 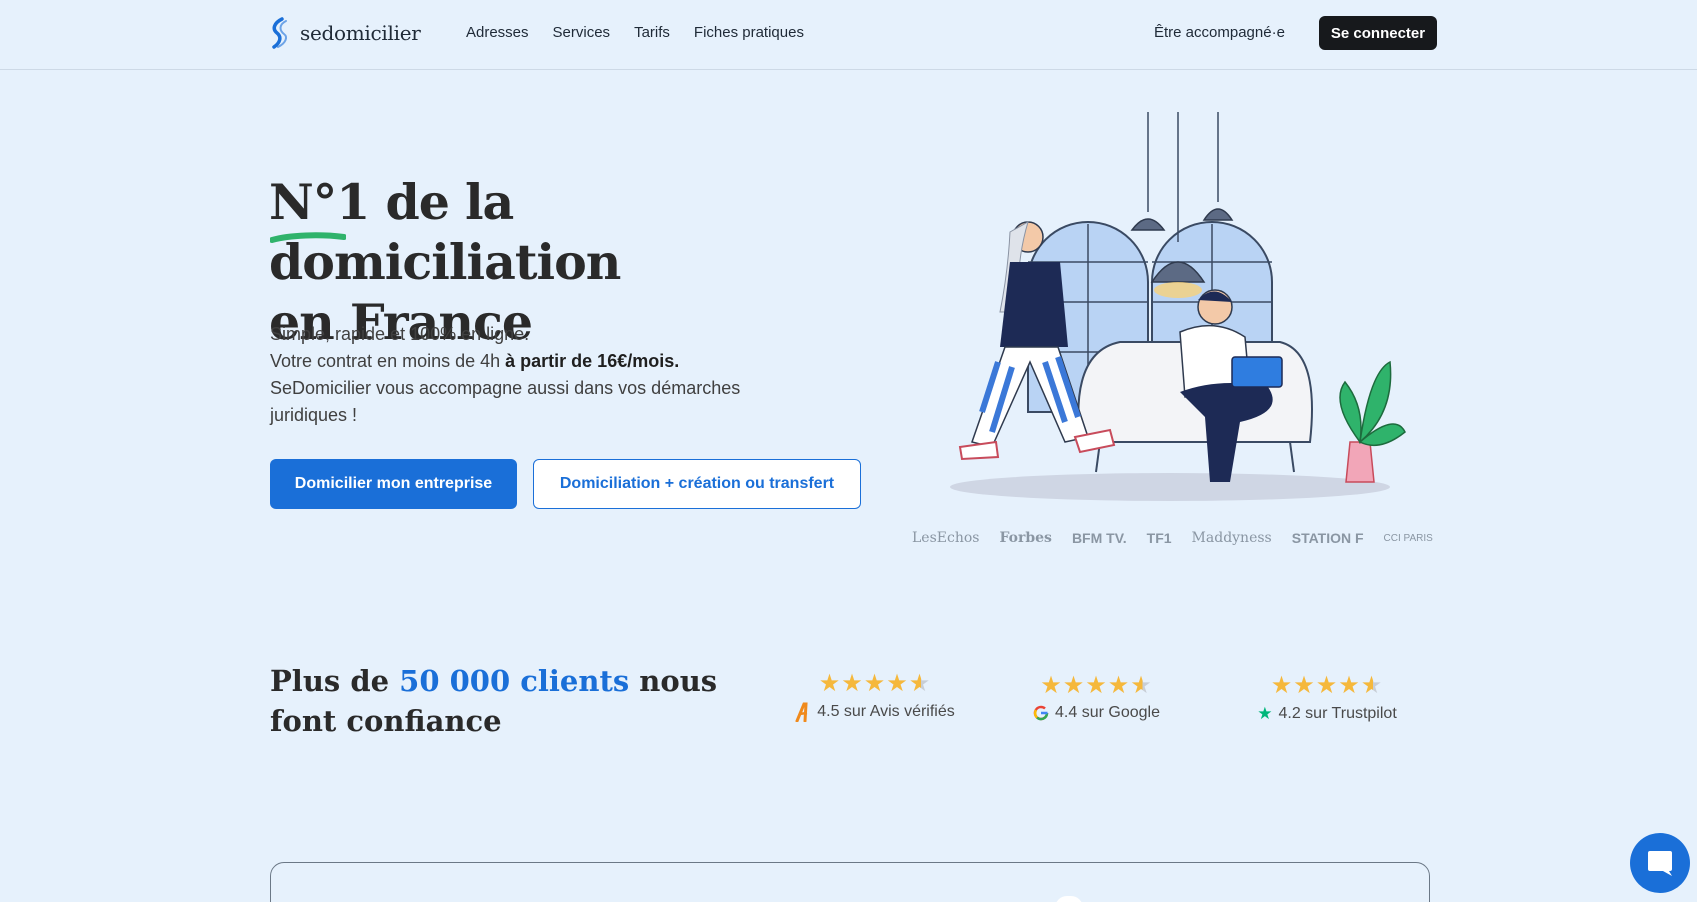 What do you see at coordinates (1025, 538) in the screenshot?
I see `press-logo-forbes: Forbes` at bounding box center [1025, 538].